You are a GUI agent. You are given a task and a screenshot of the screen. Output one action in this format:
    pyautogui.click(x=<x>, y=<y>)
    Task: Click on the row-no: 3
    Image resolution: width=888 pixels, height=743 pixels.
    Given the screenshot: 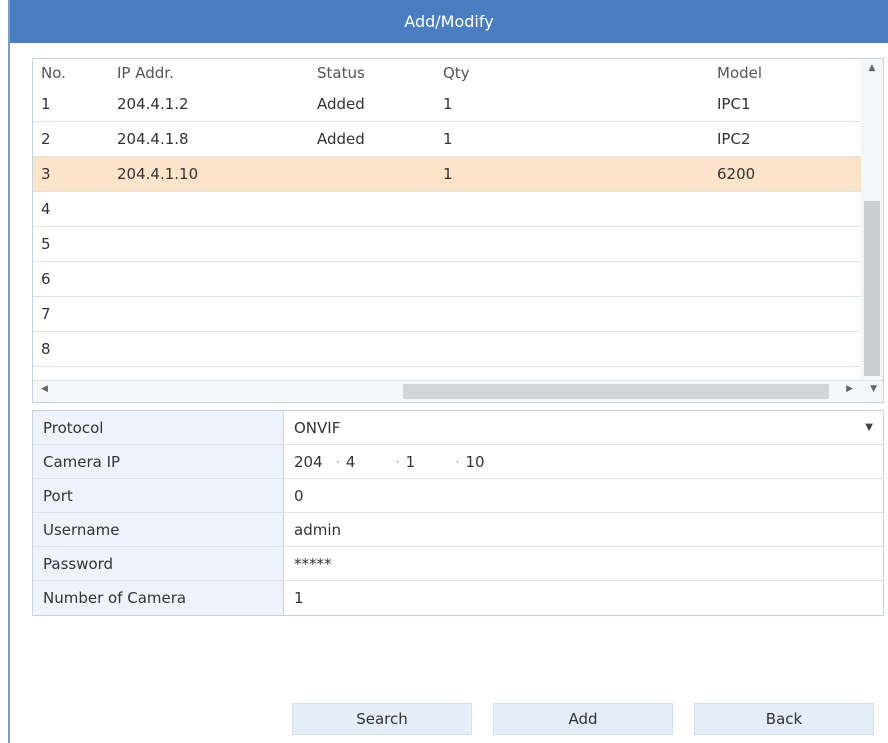 What is the action you would take?
    pyautogui.click(x=46, y=174)
    